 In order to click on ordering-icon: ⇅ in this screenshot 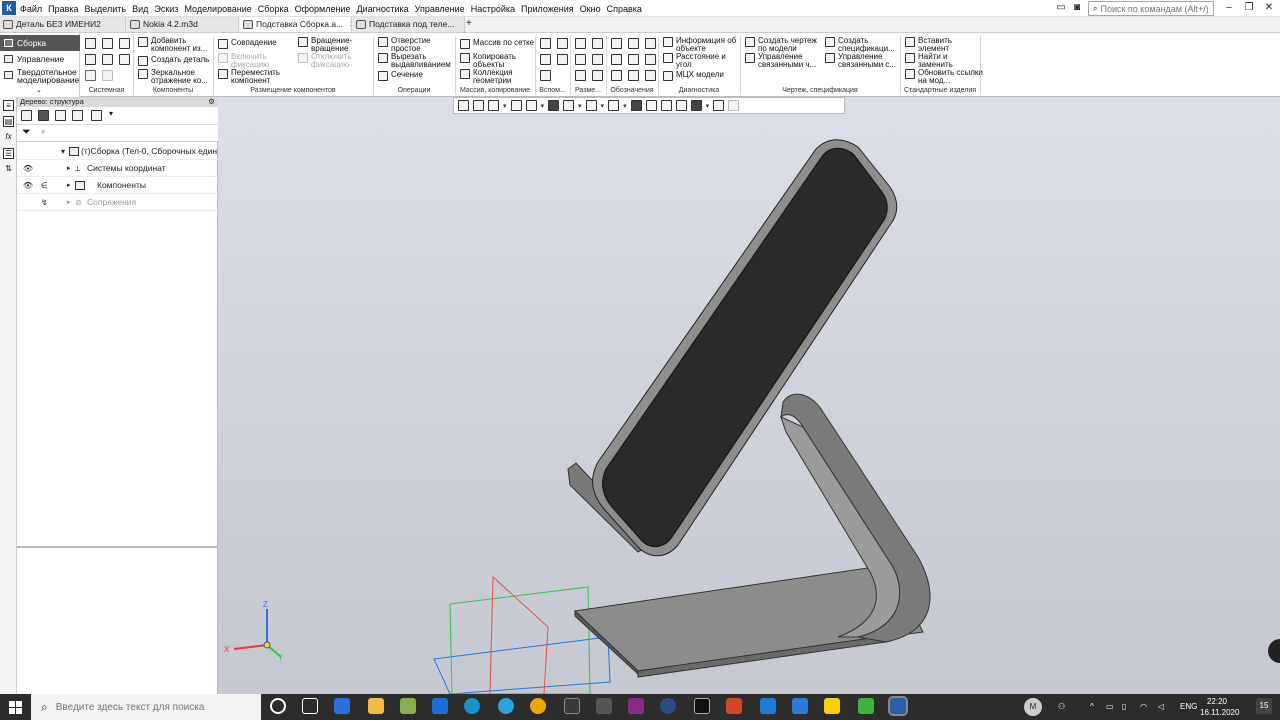, I will do `click(8, 169)`.